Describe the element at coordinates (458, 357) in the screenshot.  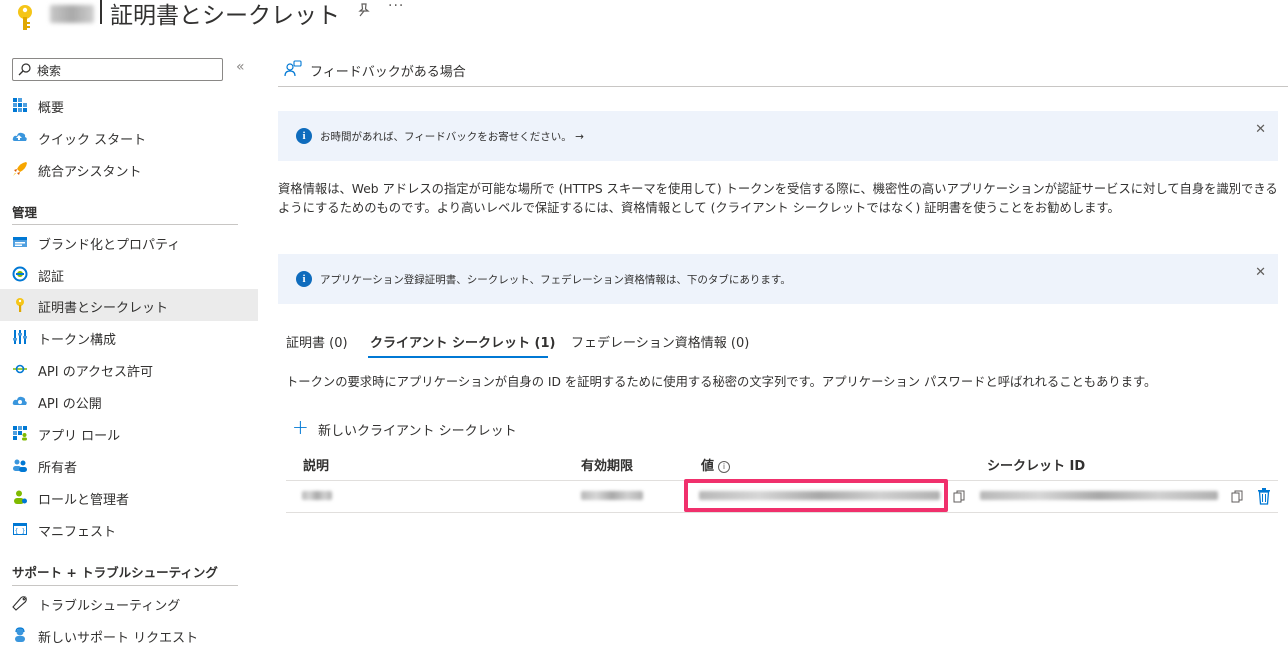
I see `active-tab-indicator` at that location.